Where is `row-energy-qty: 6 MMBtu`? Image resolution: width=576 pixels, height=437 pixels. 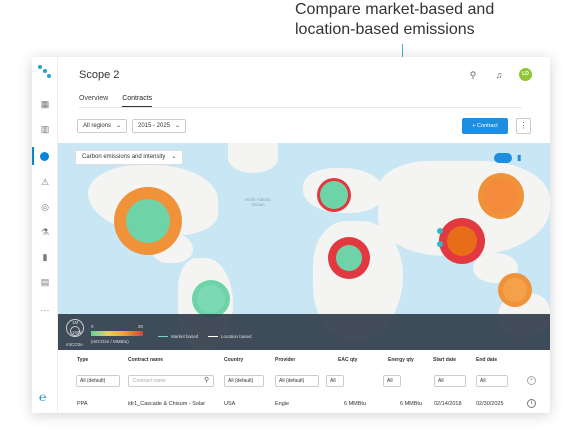
row-energy-qty: 6 MMBtu is located at coordinates (411, 404).